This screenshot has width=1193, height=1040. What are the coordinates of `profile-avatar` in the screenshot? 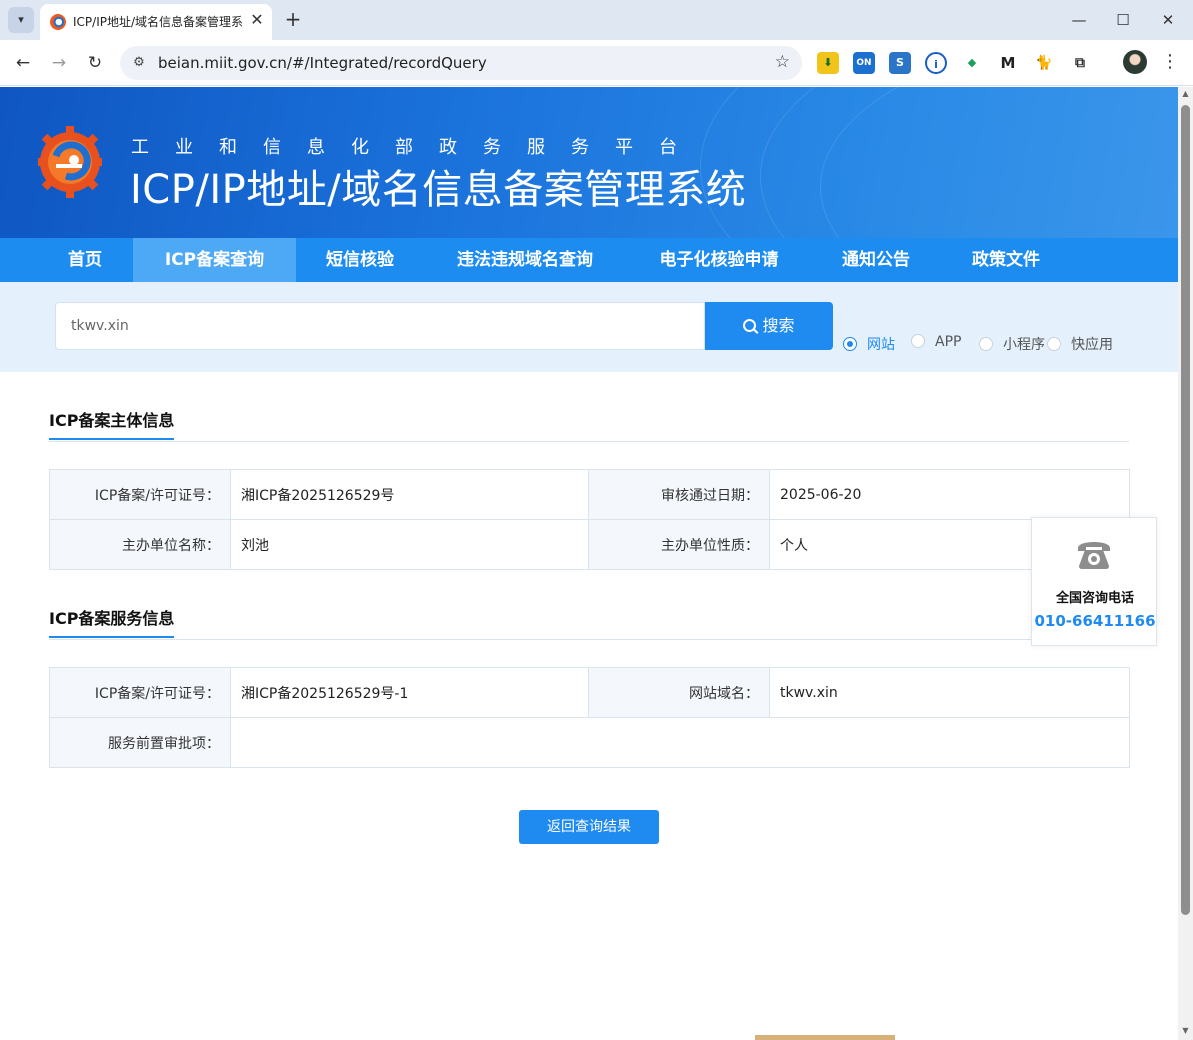 It's located at (1135, 62).